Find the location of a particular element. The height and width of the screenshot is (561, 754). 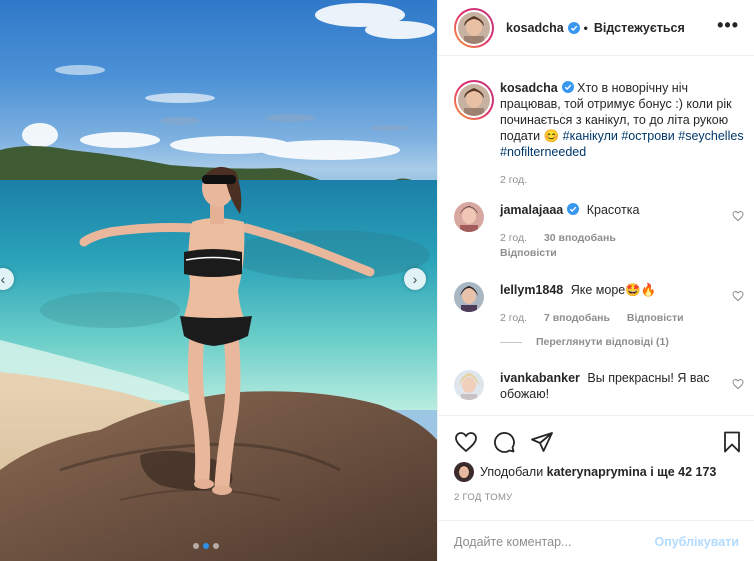

share-send-icon is located at coordinates (542, 442).